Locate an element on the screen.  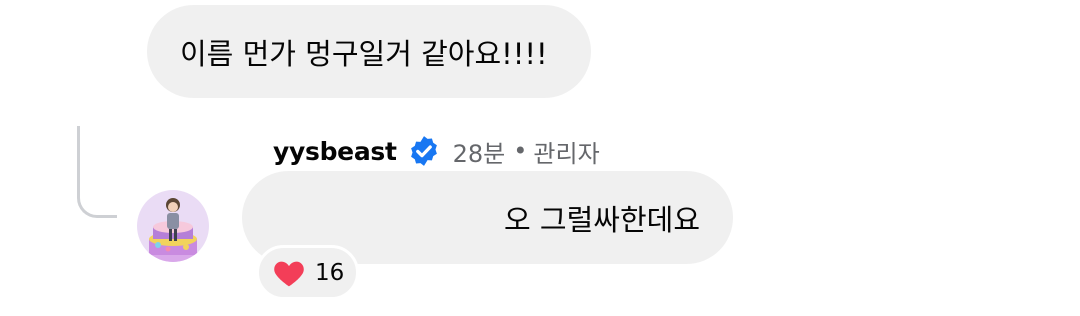
reply-avatar is located at coordinates (173, 226).